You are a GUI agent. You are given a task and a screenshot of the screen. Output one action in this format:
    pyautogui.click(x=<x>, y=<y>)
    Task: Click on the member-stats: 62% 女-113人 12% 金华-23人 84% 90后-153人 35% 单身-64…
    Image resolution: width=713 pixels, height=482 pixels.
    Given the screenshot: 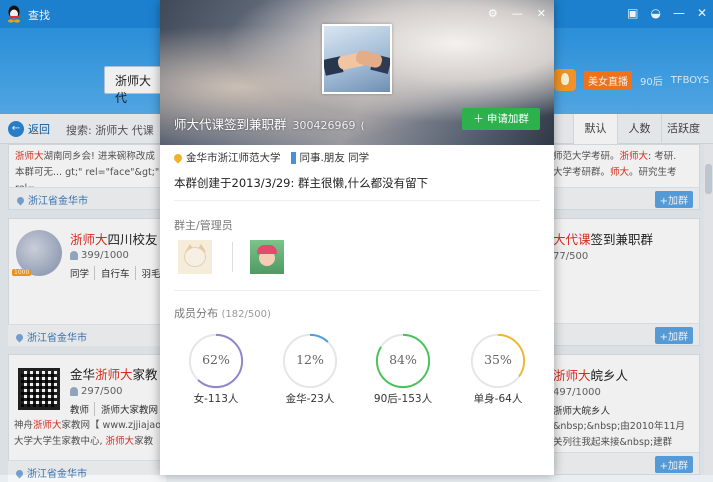 What is the action you would take?
    pyautogui.click(x=361, y=372)
    